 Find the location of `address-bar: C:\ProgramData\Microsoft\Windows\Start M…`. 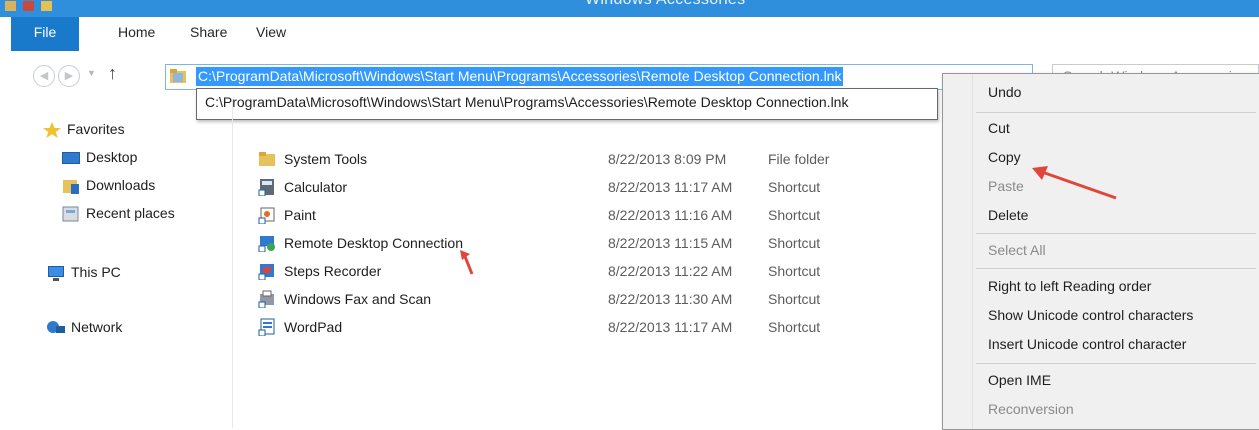

address-bar: C:\ProgramData\Microsoft\Windows\Start M… is located at coordinates (599, 77).